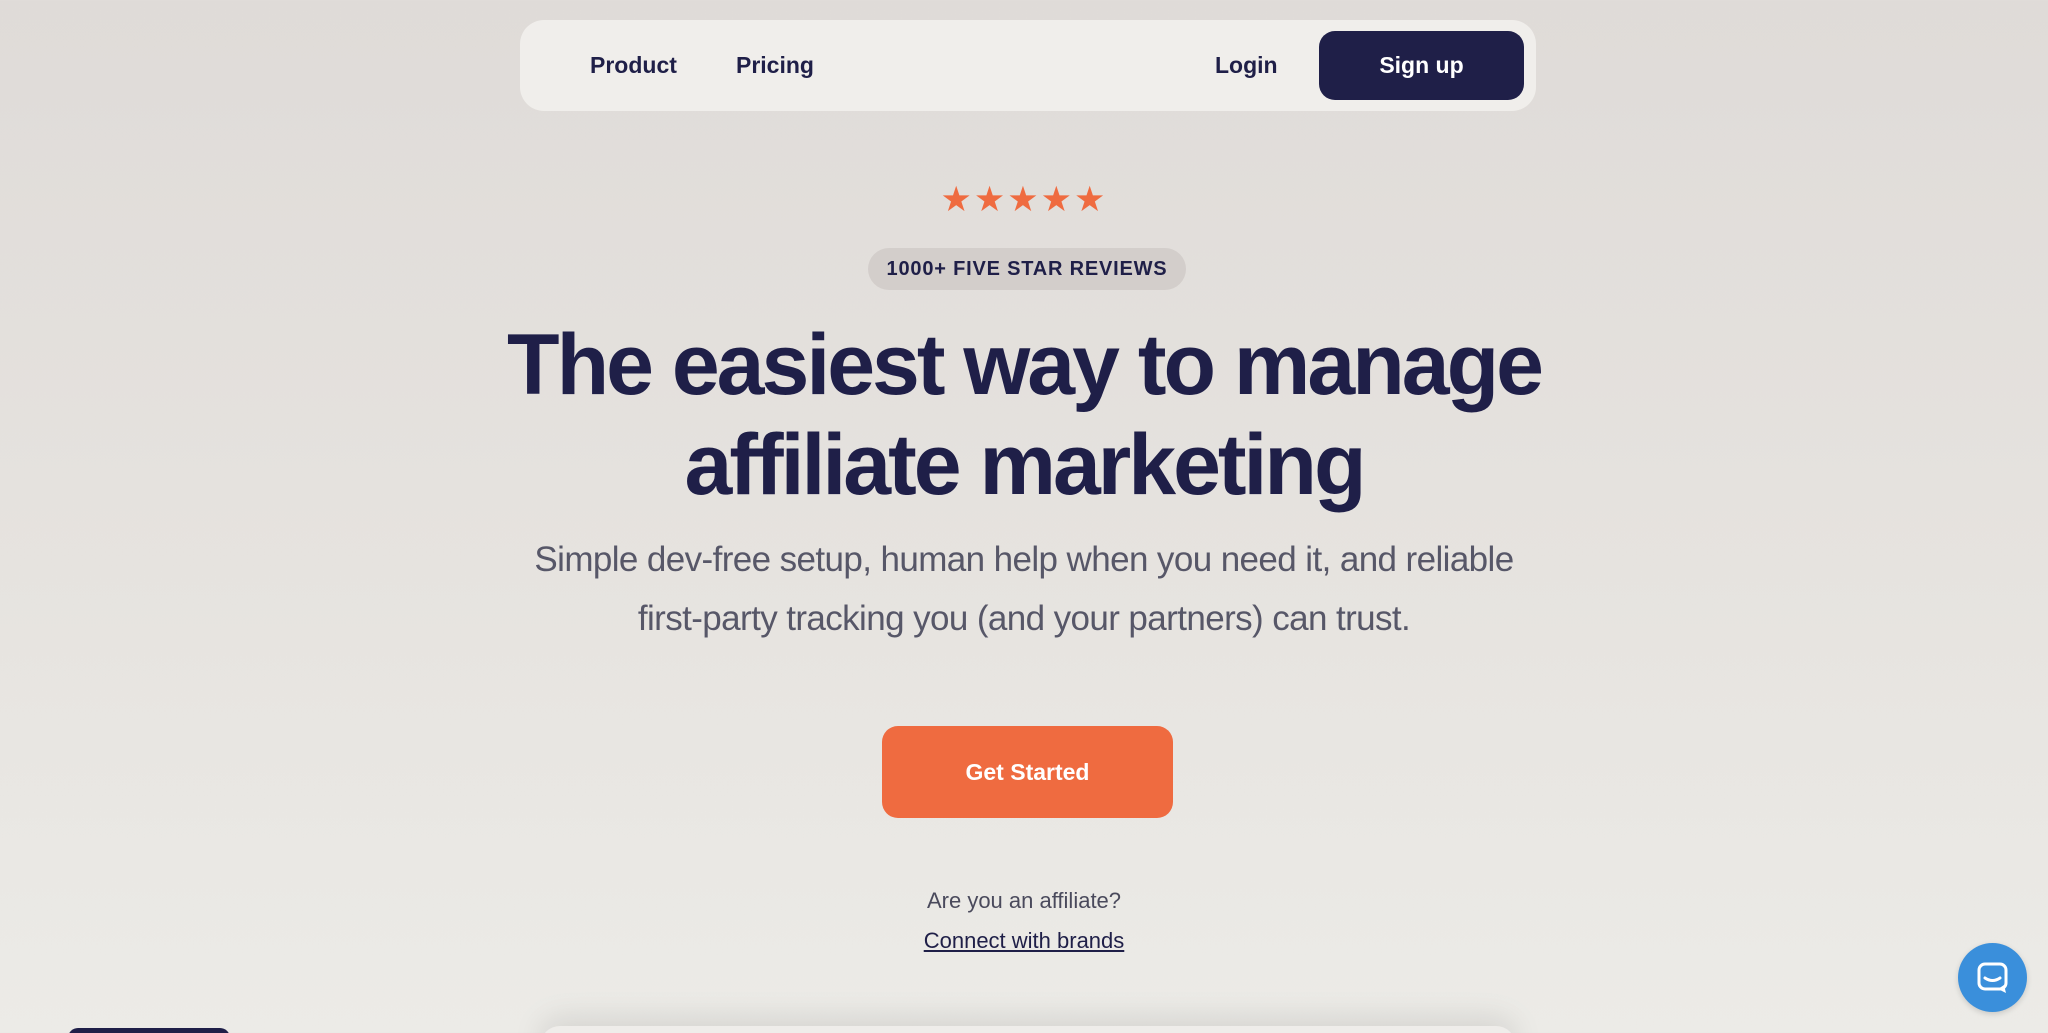  What do you see at coordinates (1025, 465) in the screenshot?
I see `headline-line-2: affiliate marketing` at bounding box center [1025, 465].